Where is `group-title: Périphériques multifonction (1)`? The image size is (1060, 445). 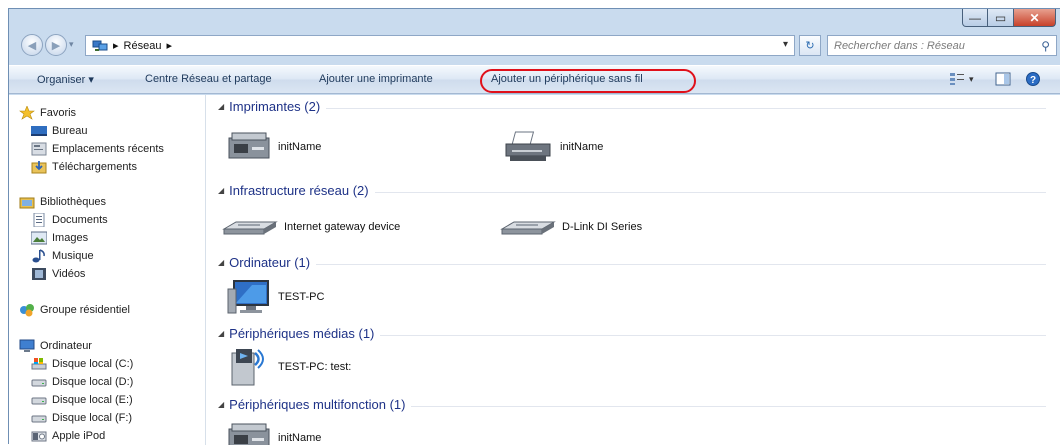 group-title: Périphériques multifonction (1) is located at coordinates (317, 404).